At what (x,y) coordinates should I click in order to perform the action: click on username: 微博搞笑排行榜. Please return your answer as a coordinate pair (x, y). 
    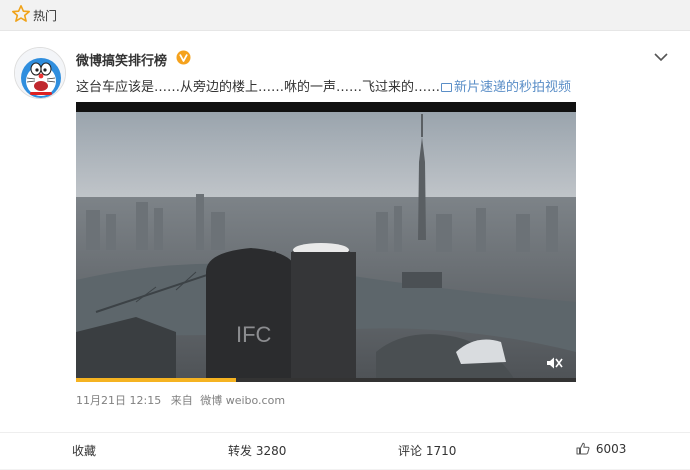
    Looking at the image, I should click on (121, 59).